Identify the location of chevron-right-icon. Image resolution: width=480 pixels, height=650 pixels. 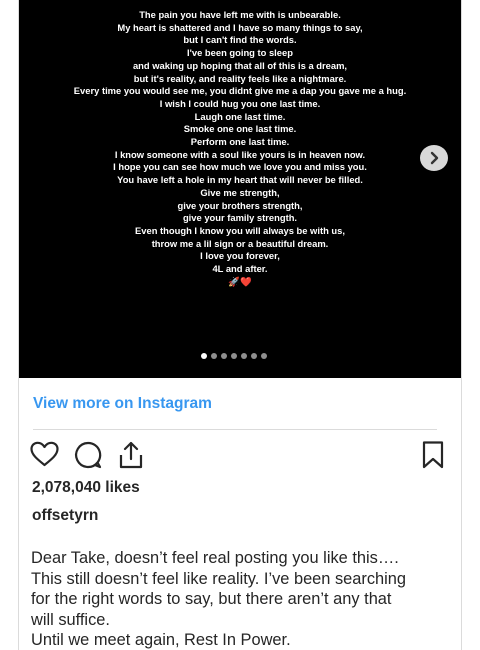
(434, 158).